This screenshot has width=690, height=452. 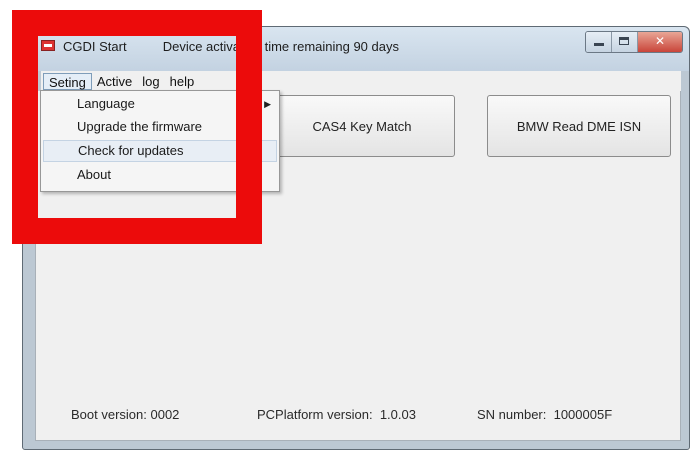 What do you see at coordinates (625, 42) in the screenshot?
I see `maximize-button` at bounding box center [625, 42].